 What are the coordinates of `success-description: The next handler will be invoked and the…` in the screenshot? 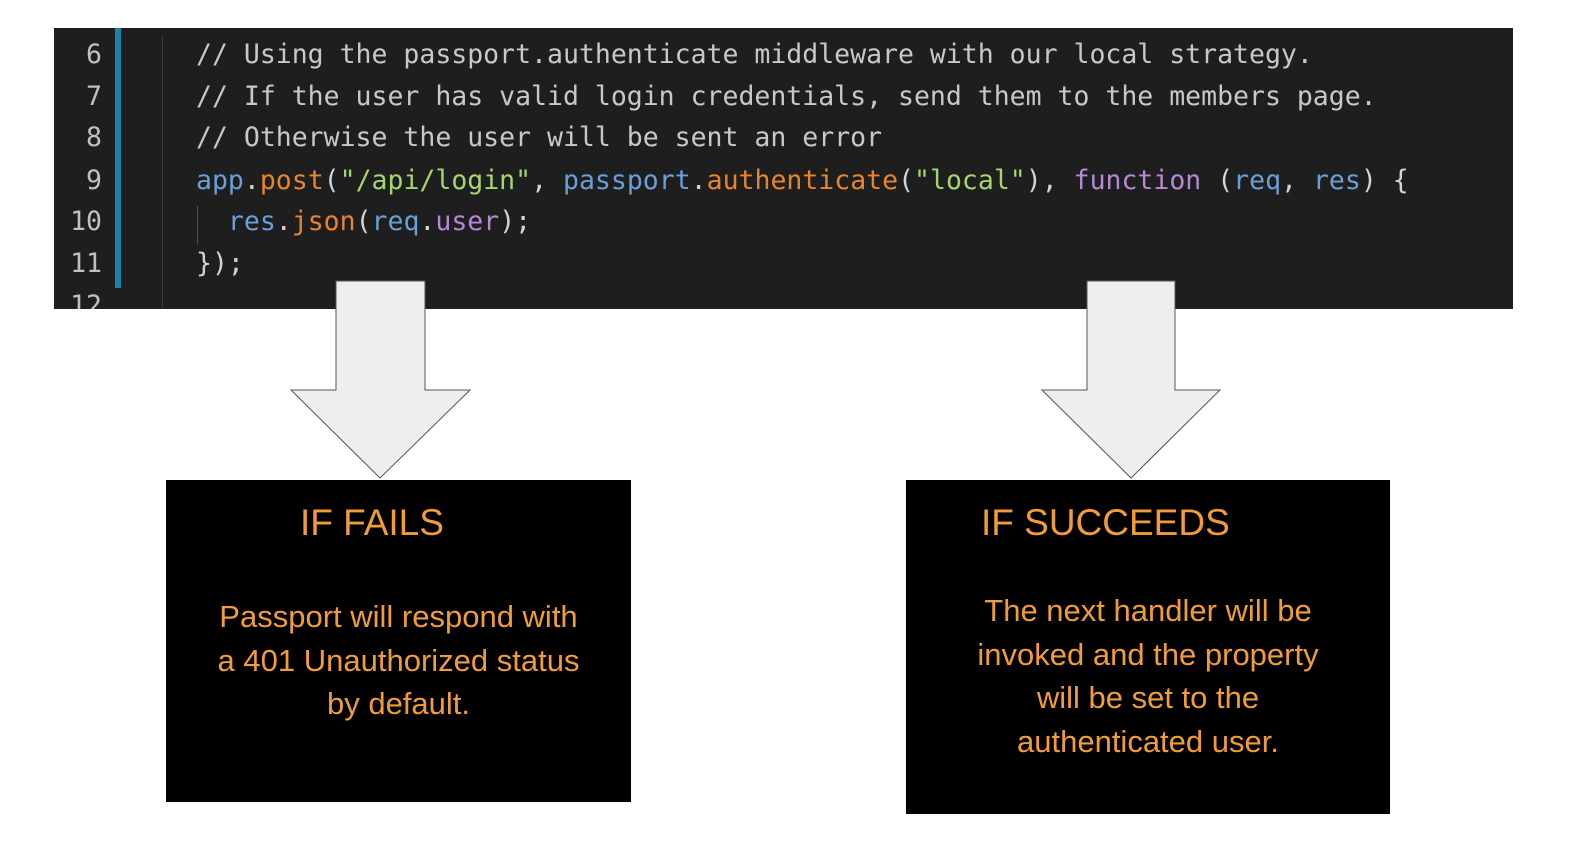 It's located at (1148, 676).